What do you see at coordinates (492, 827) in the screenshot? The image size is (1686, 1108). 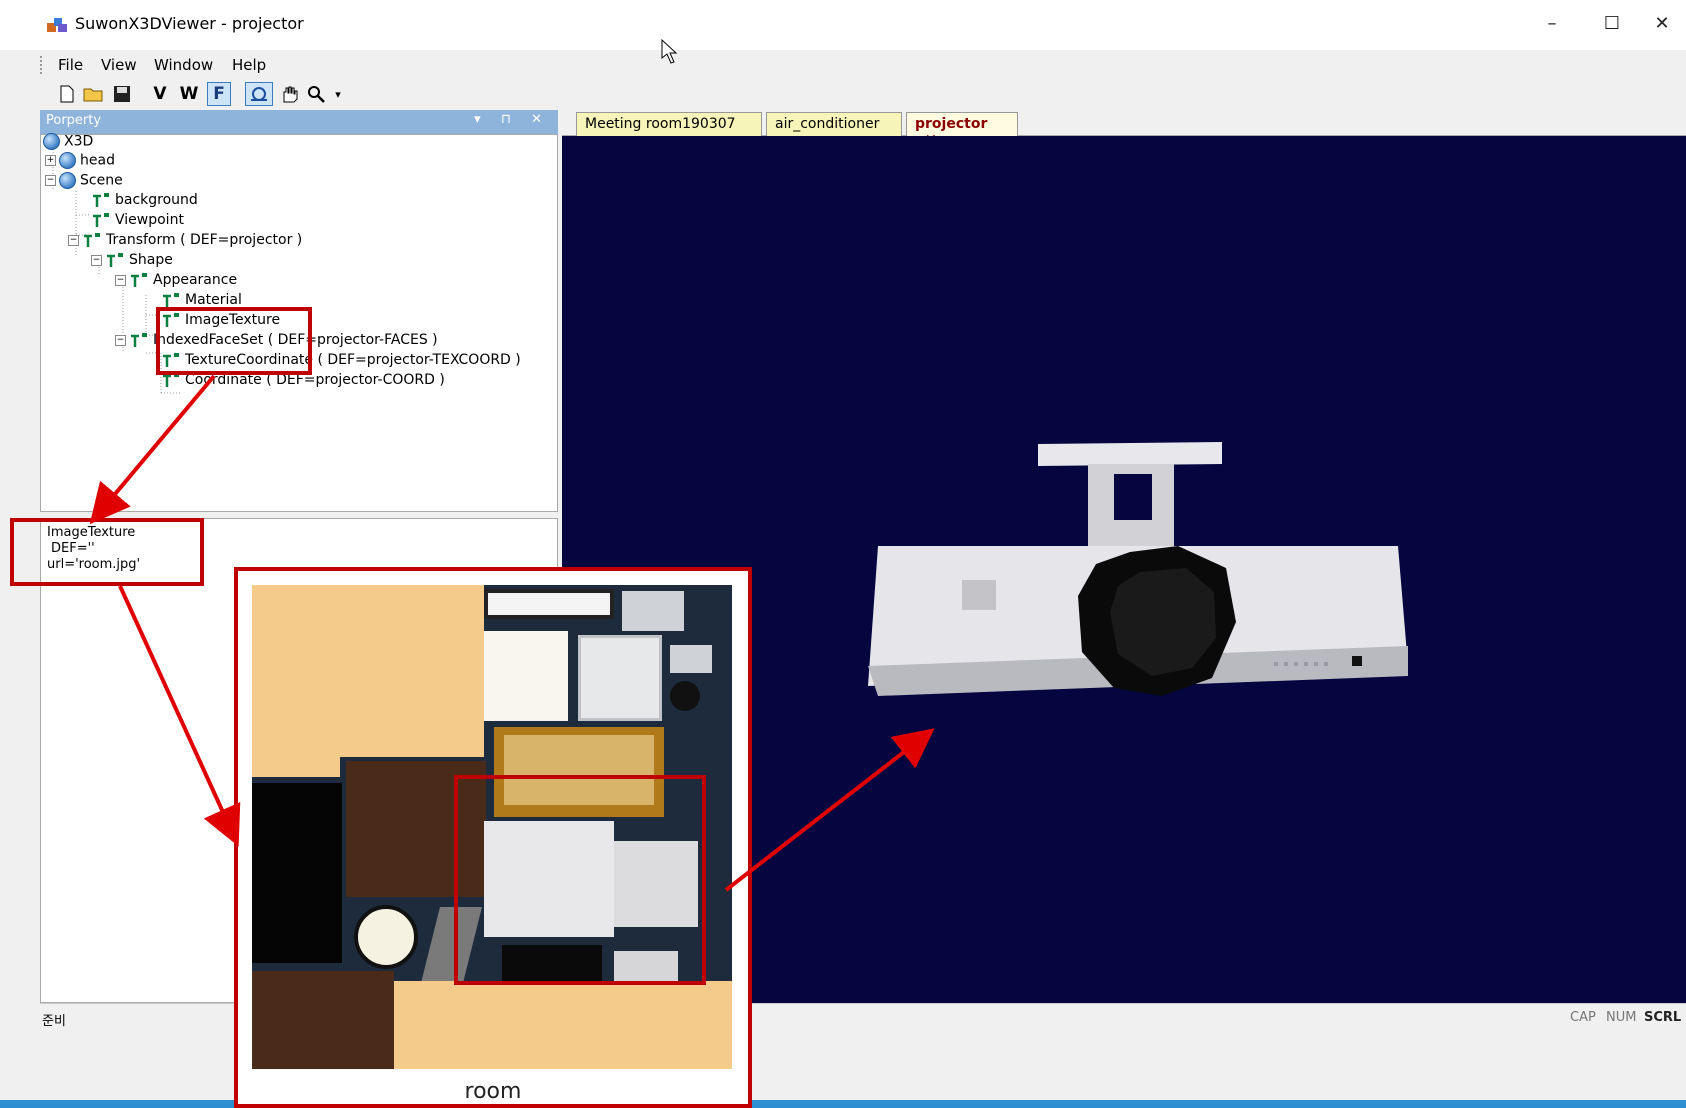 I see `room-texture-image` at bounding box center [492, 827].